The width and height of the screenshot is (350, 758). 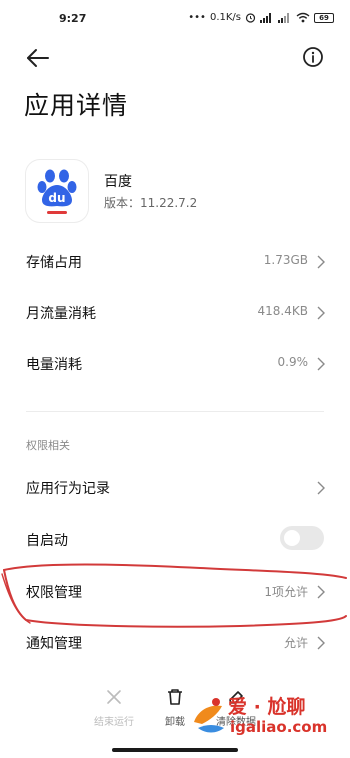 What do you see at coordinates (293, 362) in the screenshot?
I see `row-value: 0.9%` at bounding box center [293, 362].